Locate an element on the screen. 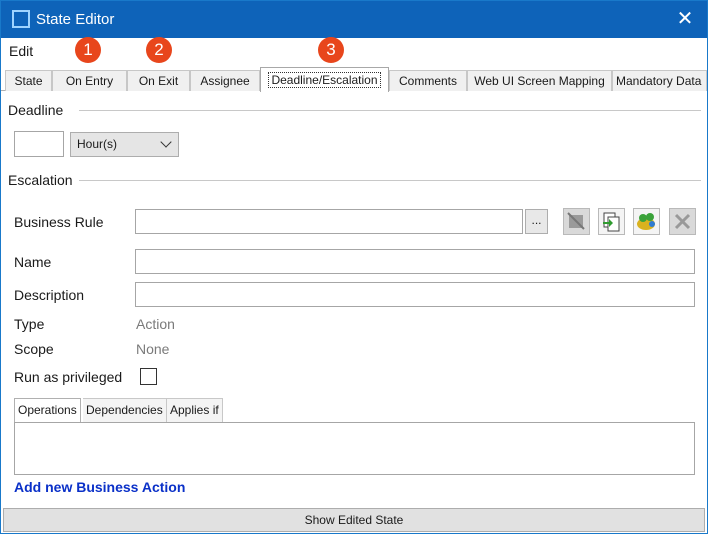 The height and width of the screenshot is (534, 708). app-icon is located at coordinates (21, 19).